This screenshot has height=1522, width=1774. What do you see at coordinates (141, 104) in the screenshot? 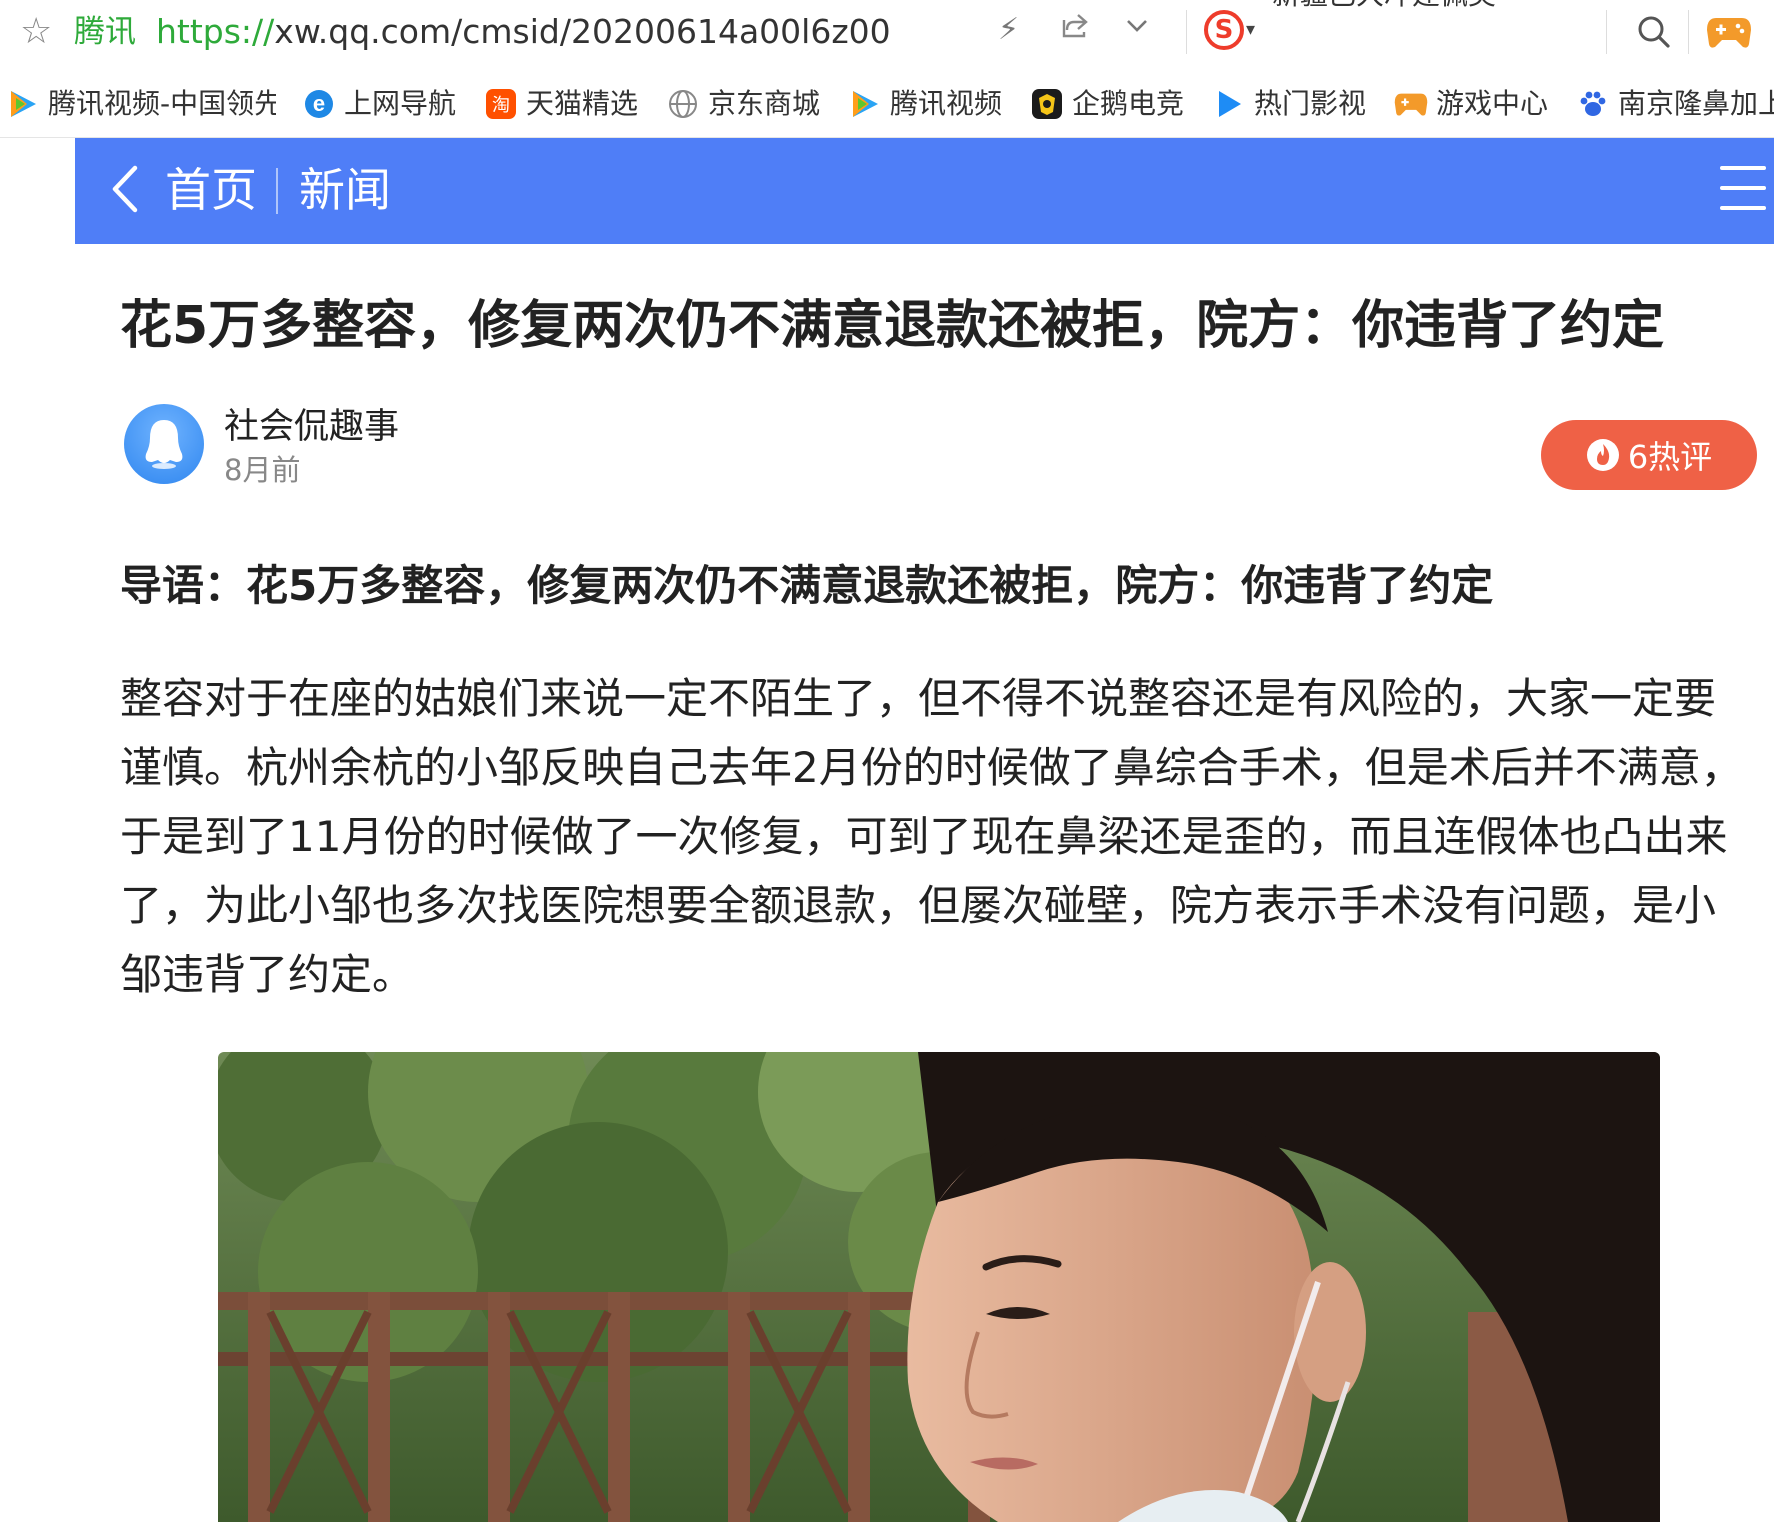
I see `bookmark-tencent-video-leading: 腾讯视频-中国领先` at bounding box center [141, 104].